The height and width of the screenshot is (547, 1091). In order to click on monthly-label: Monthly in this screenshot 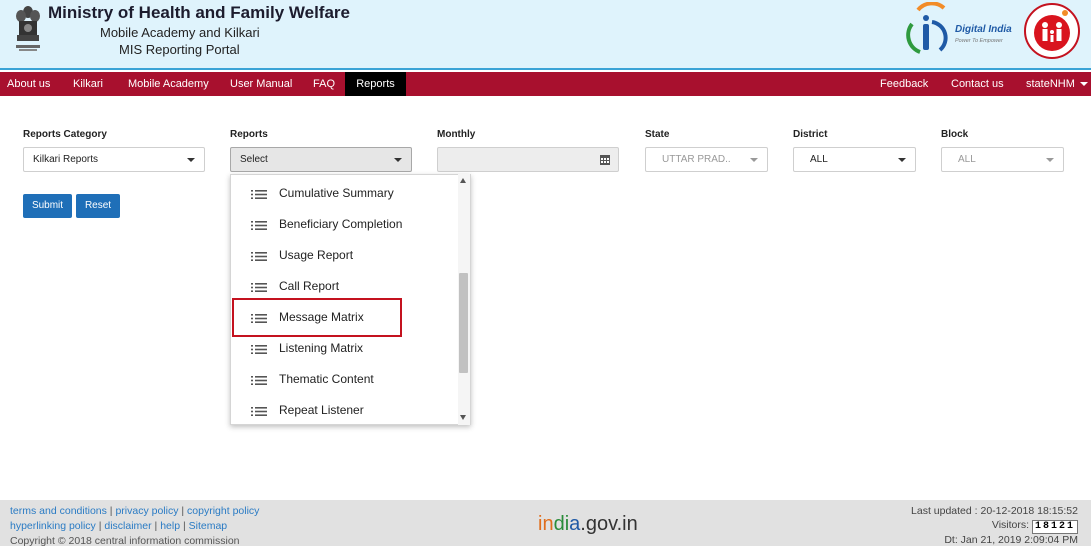, I will do `click(456, 134)`.